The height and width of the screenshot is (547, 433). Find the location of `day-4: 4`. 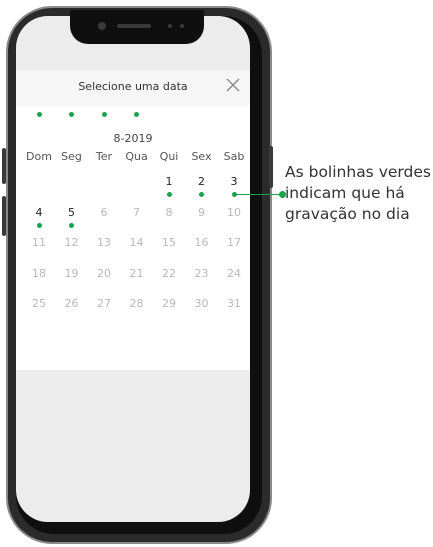

day-4: 4 is located at coordinates (39, 212).